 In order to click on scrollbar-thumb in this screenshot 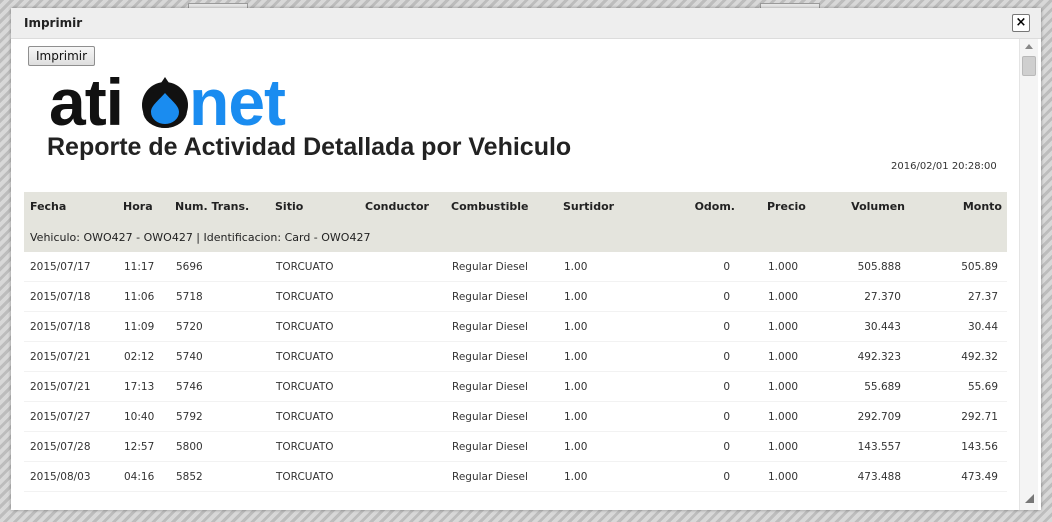, I will do `click(1029, 66)`.